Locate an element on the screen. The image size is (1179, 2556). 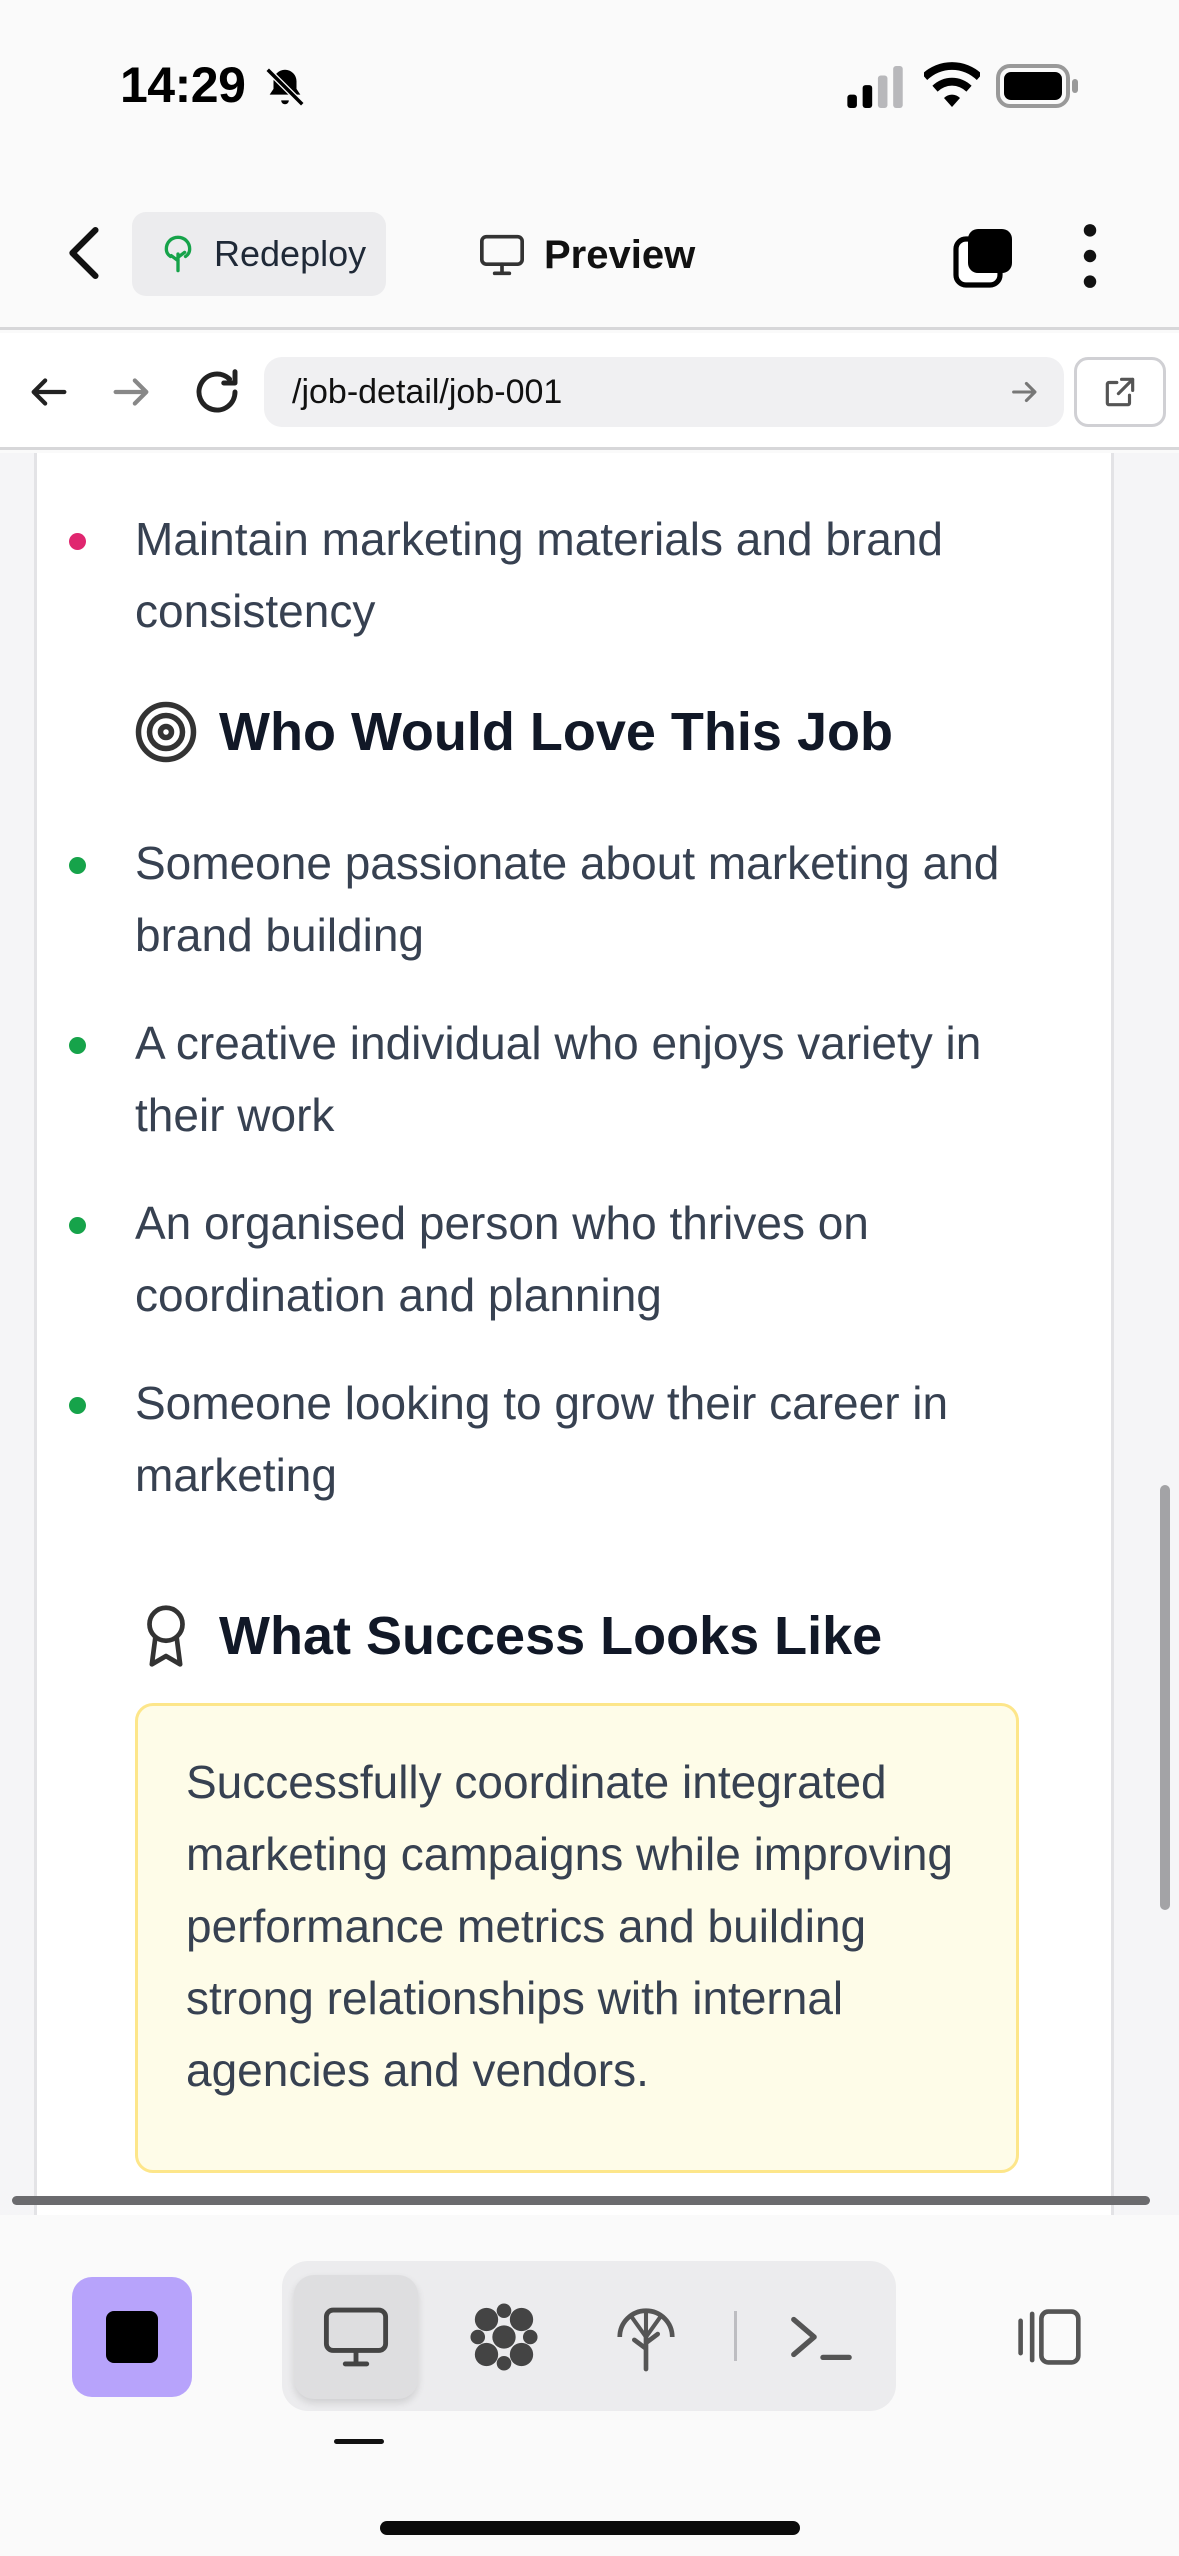
preview-tab: Preview is located at coordinates (586, 255).